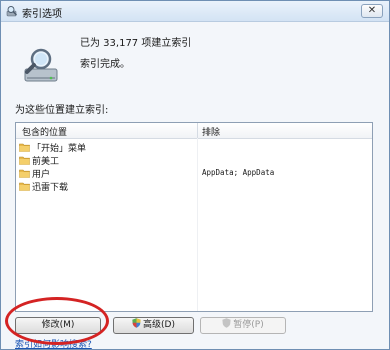  I want to click on column-header-exclude: 排除, so click(211, 131).